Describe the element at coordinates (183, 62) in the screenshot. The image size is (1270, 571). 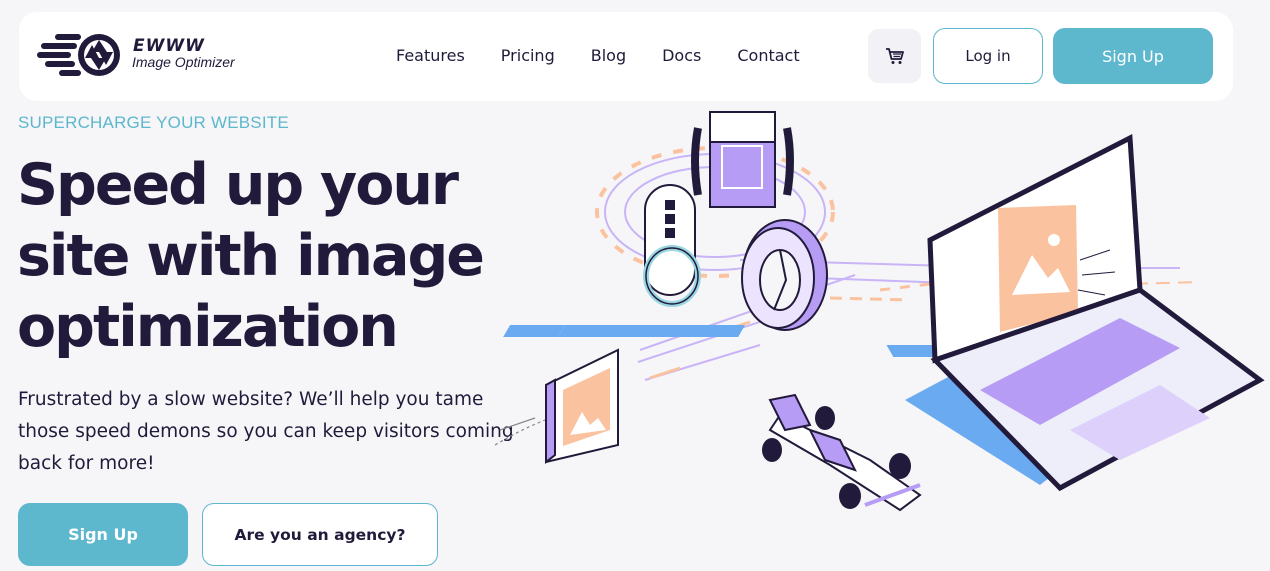
I see `logo-subtitle: Image Optimizer` at that location.